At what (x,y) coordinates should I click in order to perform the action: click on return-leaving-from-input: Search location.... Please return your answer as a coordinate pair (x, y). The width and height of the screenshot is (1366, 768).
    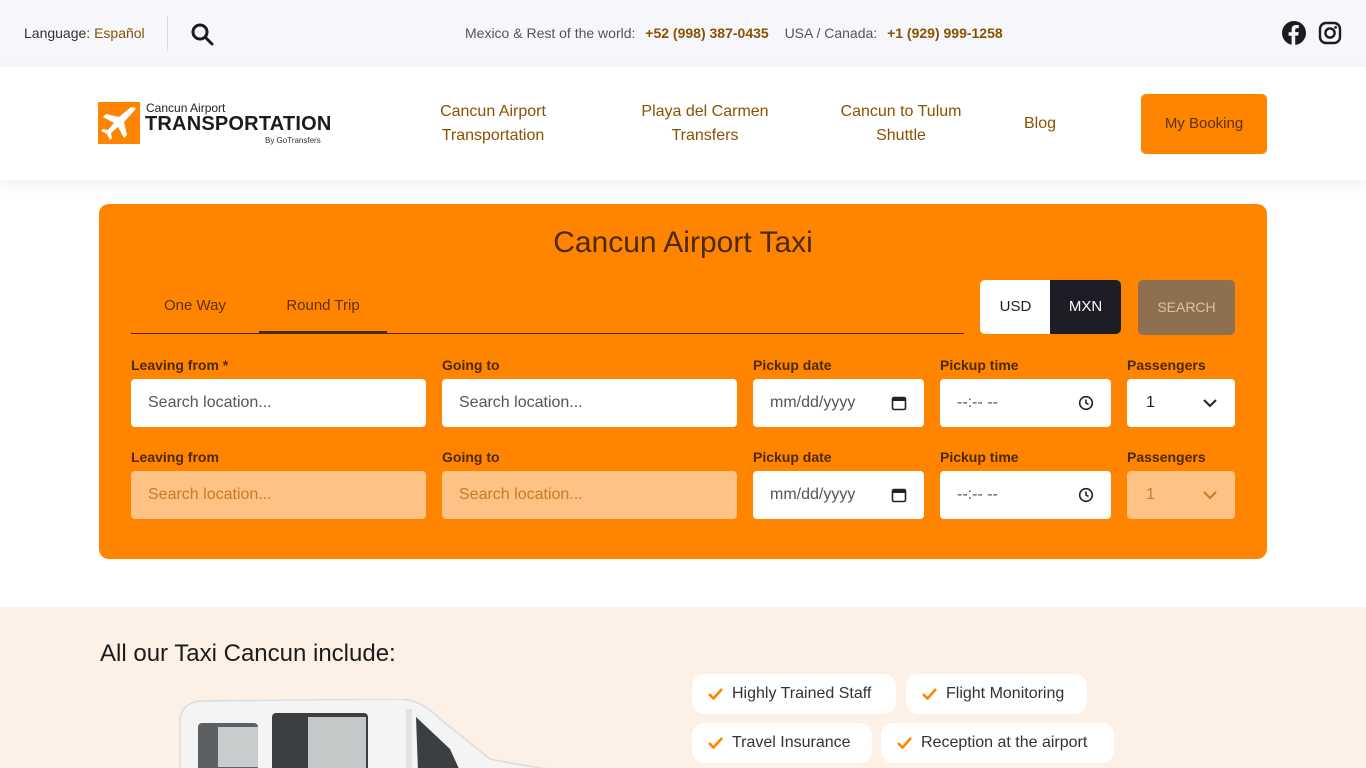
    Looking at the image, I should click on (278, 495).